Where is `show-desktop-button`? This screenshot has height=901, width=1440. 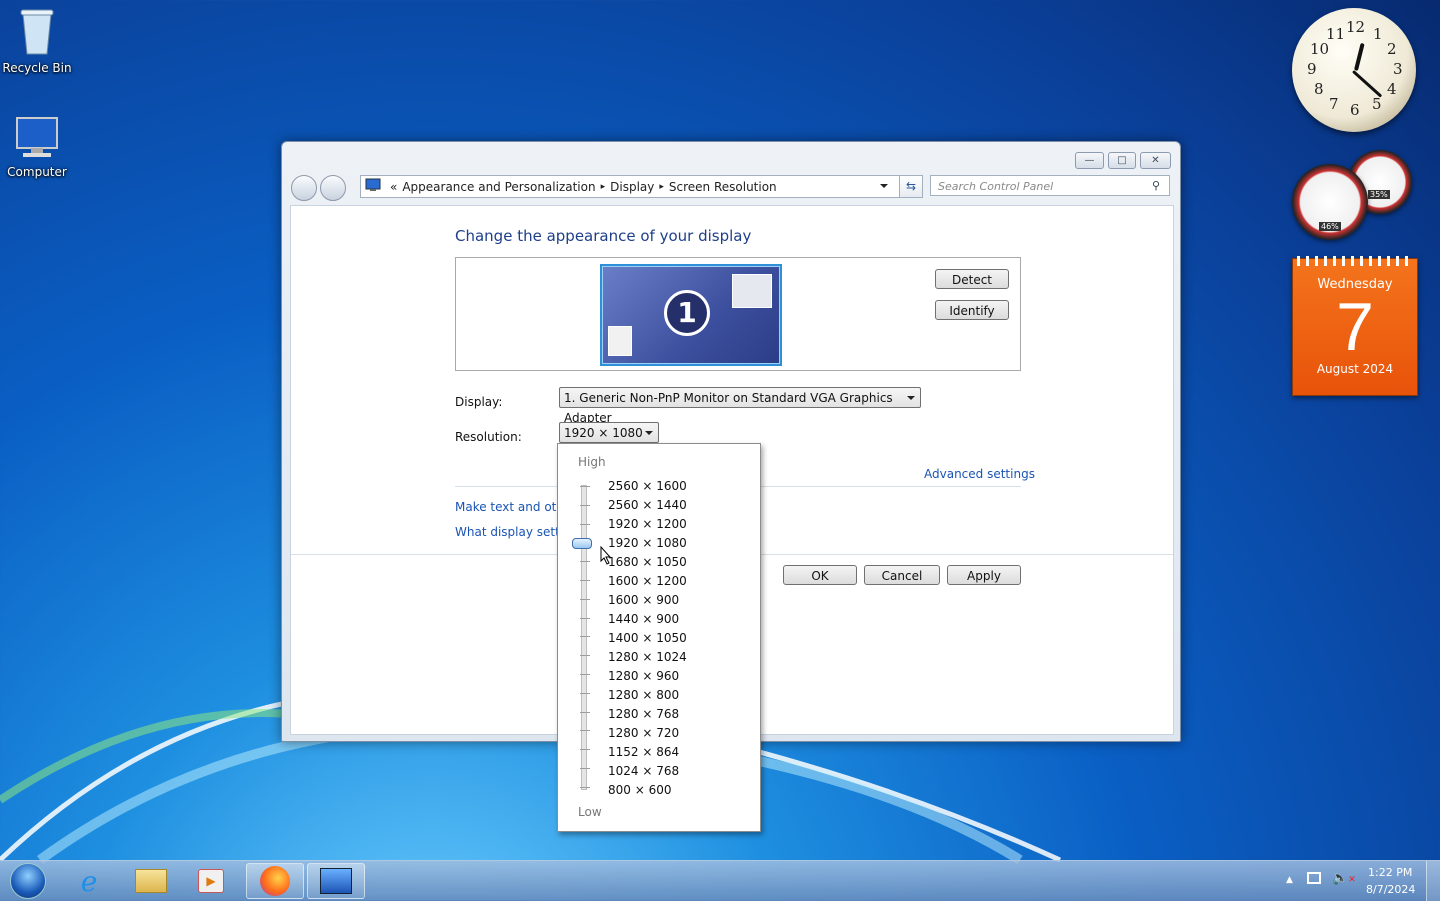 show-desktop-button is located at coordinates (1433, 881).